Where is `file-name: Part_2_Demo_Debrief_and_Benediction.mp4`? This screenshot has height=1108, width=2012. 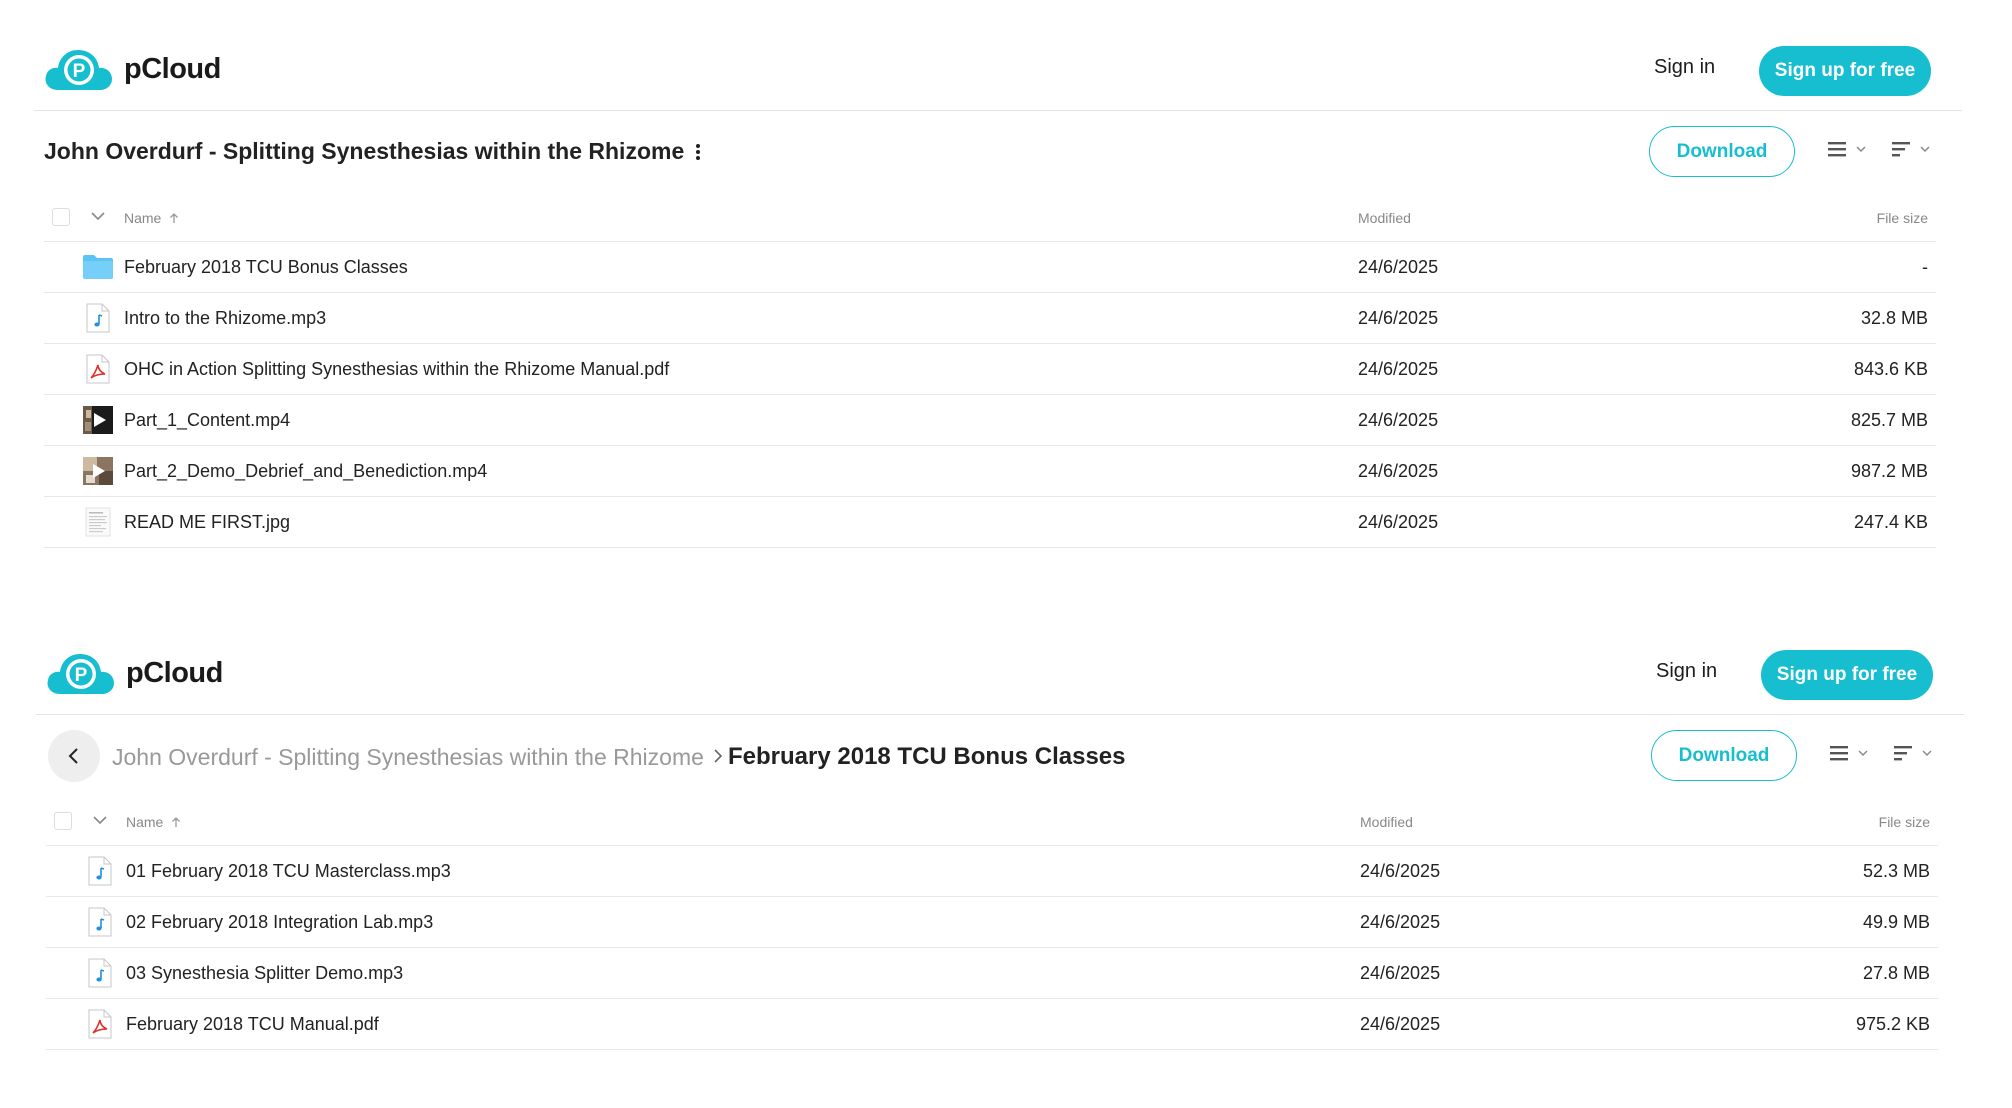 file-name: Part_2_Demo_Debrief_and_Benediction.mp4 is located at coordinates (305, 471).